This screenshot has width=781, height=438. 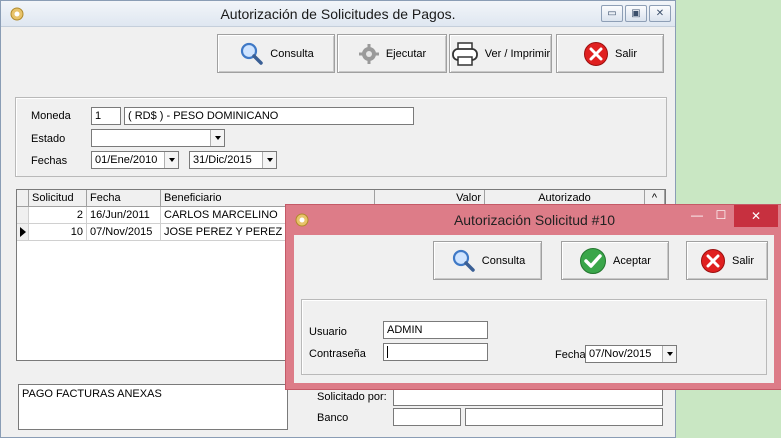 What do you see at coordinates (464, 53) in the screenshot?
I see `printer-icon` at bounding box center [464, 53].